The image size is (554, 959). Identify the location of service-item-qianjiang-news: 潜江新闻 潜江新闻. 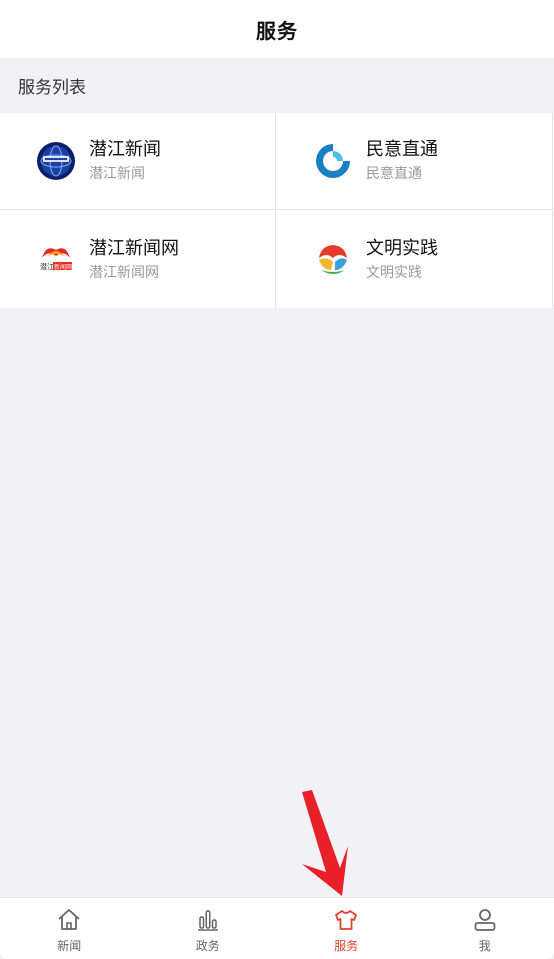
(138, 161).